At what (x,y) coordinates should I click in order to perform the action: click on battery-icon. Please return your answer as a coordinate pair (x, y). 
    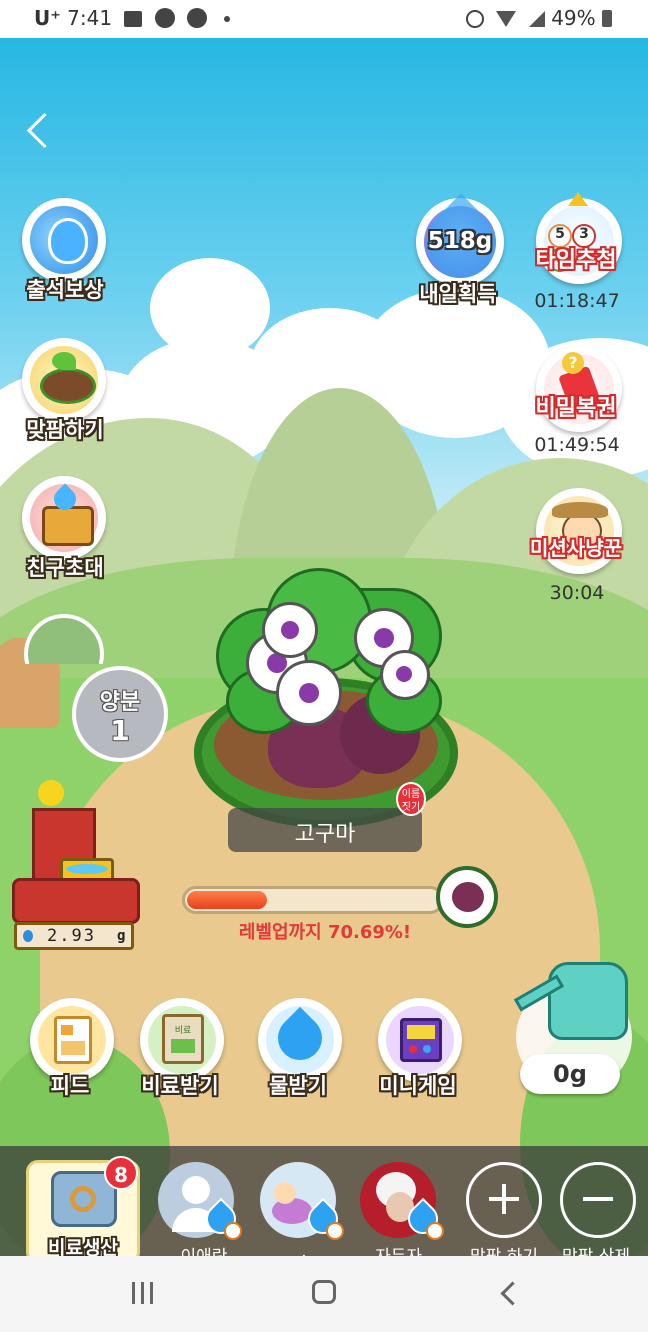
    Looking at the image, I should click on (607, 18).